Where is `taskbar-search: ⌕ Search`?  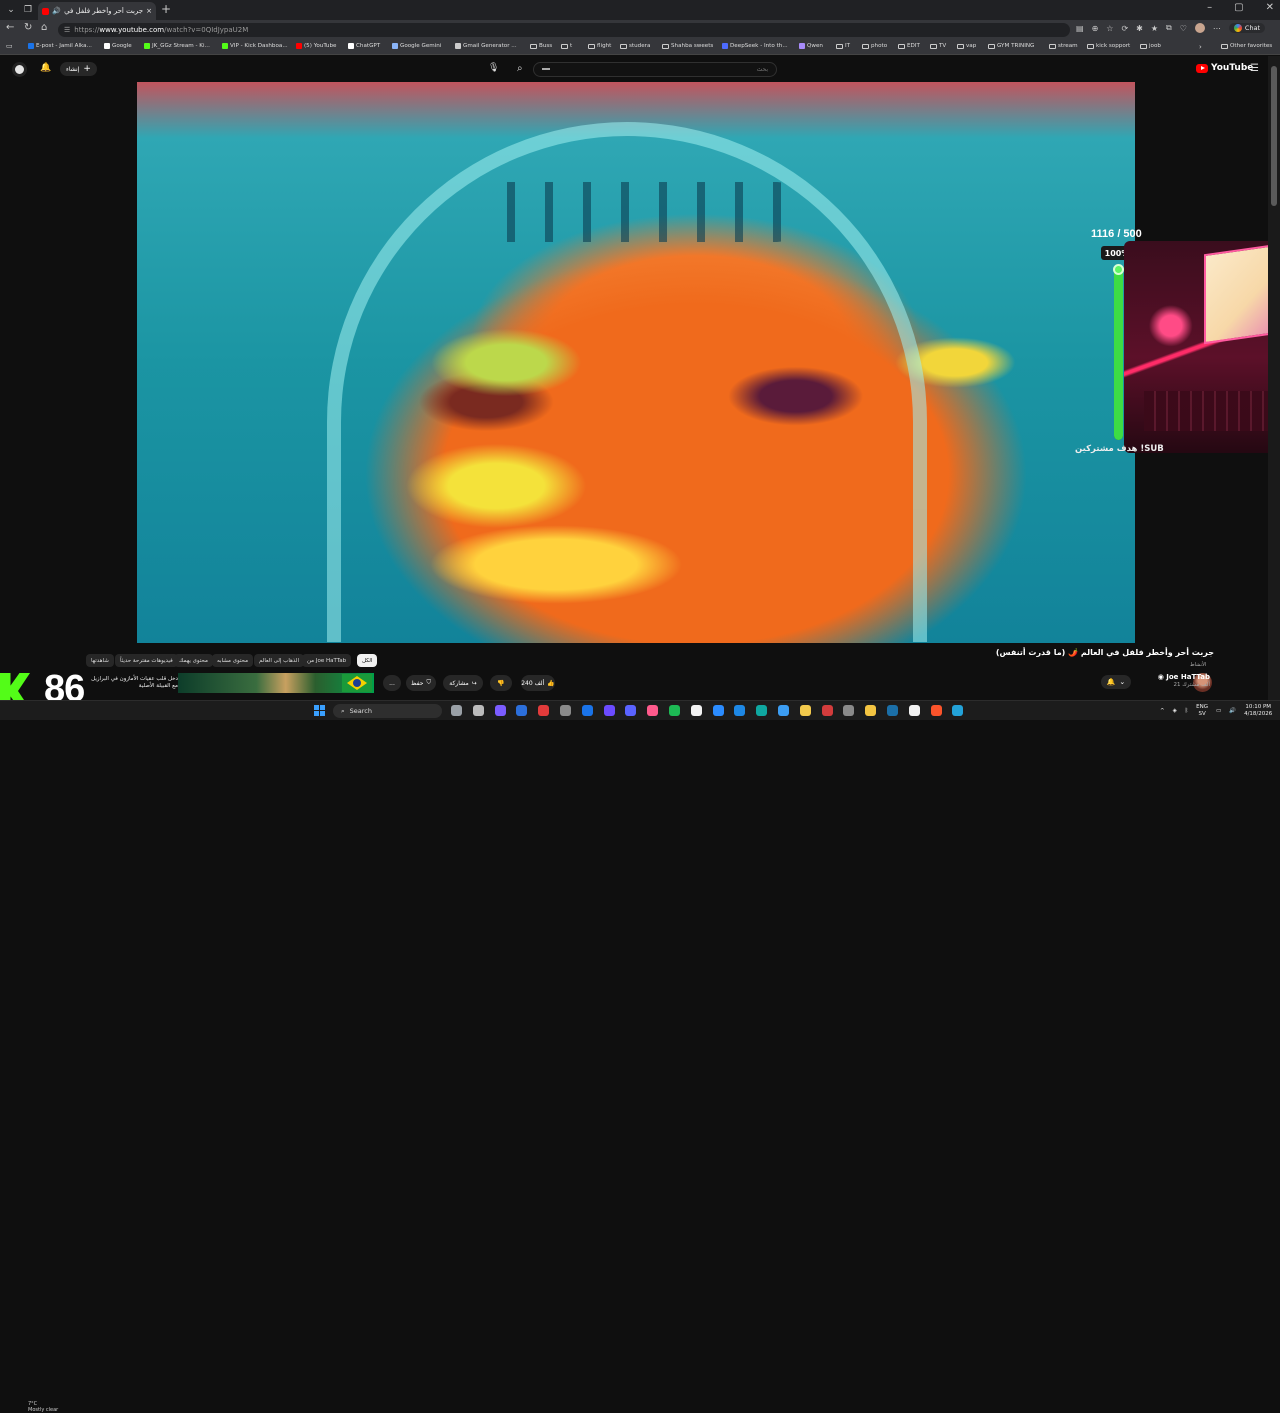
taskbar-search: ⌕ Search is located at coordinates (387, 711).